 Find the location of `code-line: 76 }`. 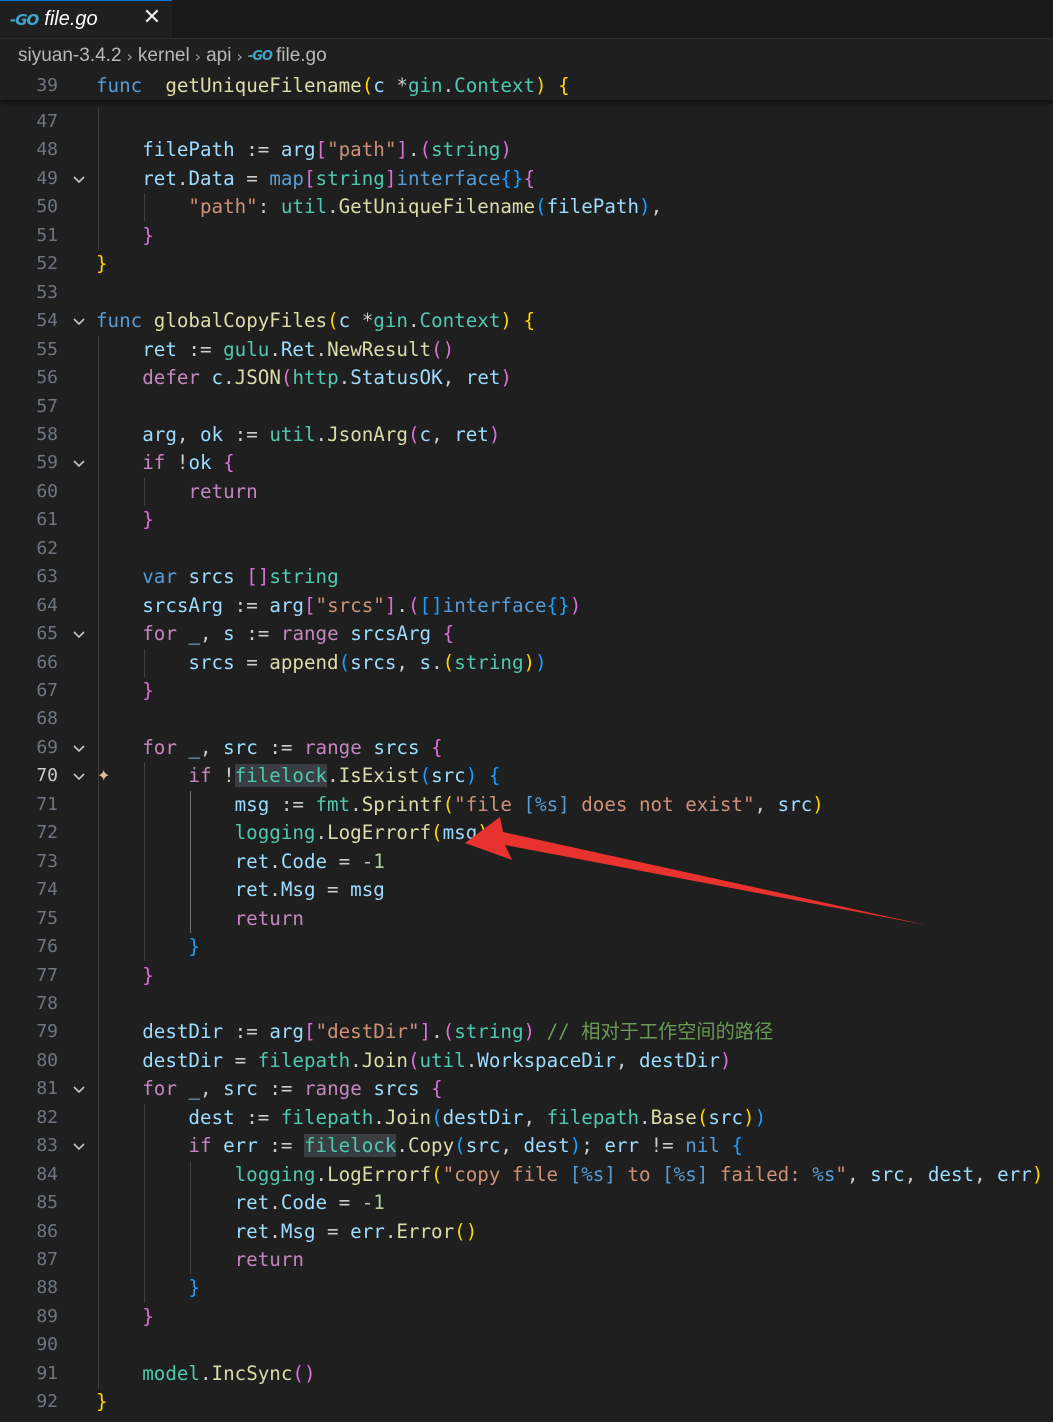

code-line: 76 } is located at coordinates (526, 947).